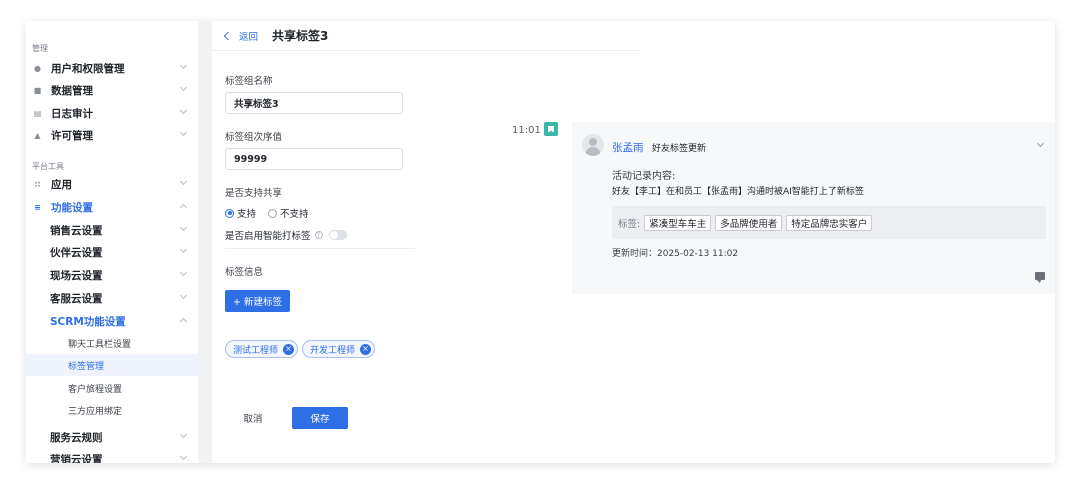  I want to click on activity-user: 张孟雨, so click(628, 147).